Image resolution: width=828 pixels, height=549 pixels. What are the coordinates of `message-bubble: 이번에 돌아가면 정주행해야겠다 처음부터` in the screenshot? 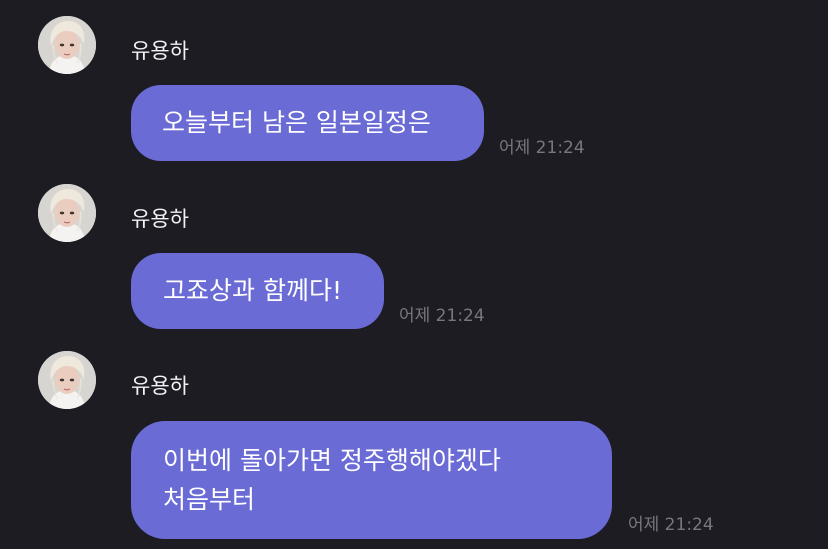 It's located at (371, 480).